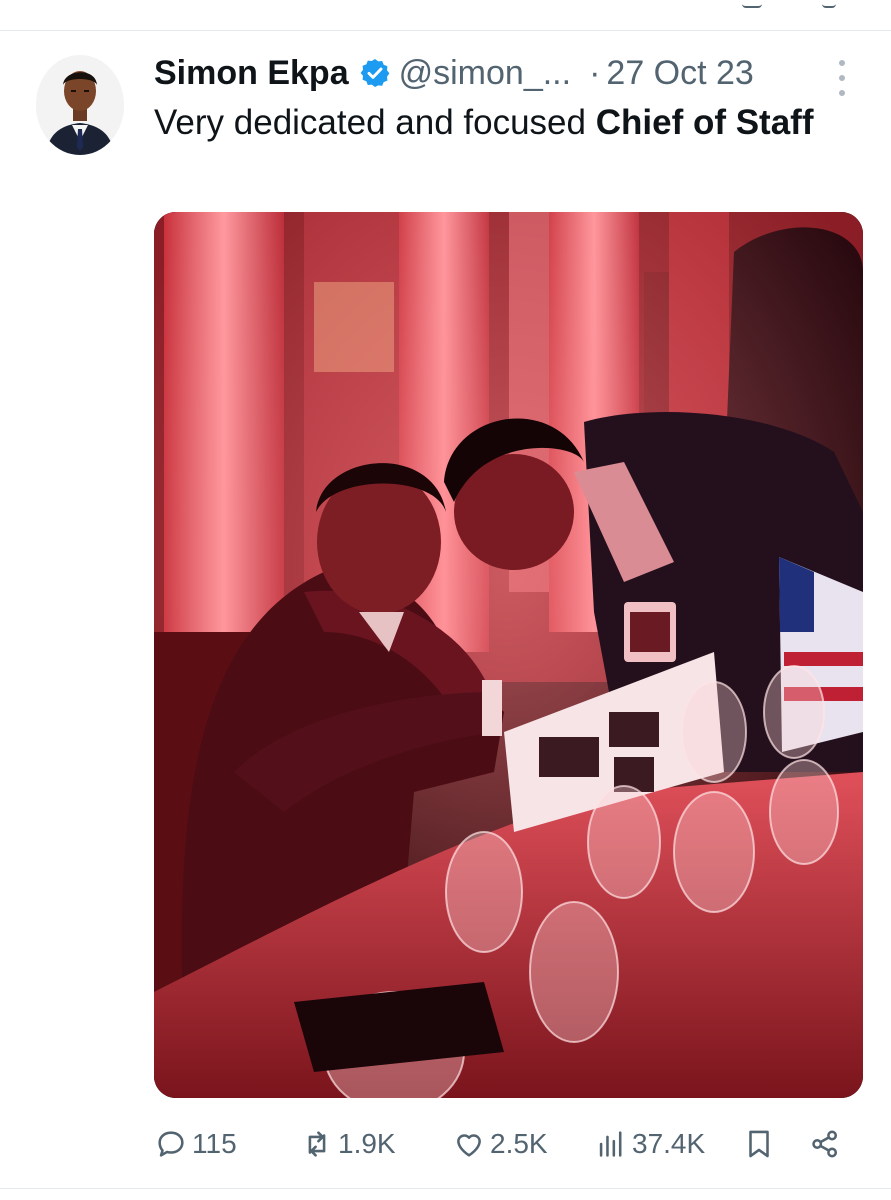 The image size is (891, 1200). I want to click on author-name: Simon Ekpa, so click(251, 73).